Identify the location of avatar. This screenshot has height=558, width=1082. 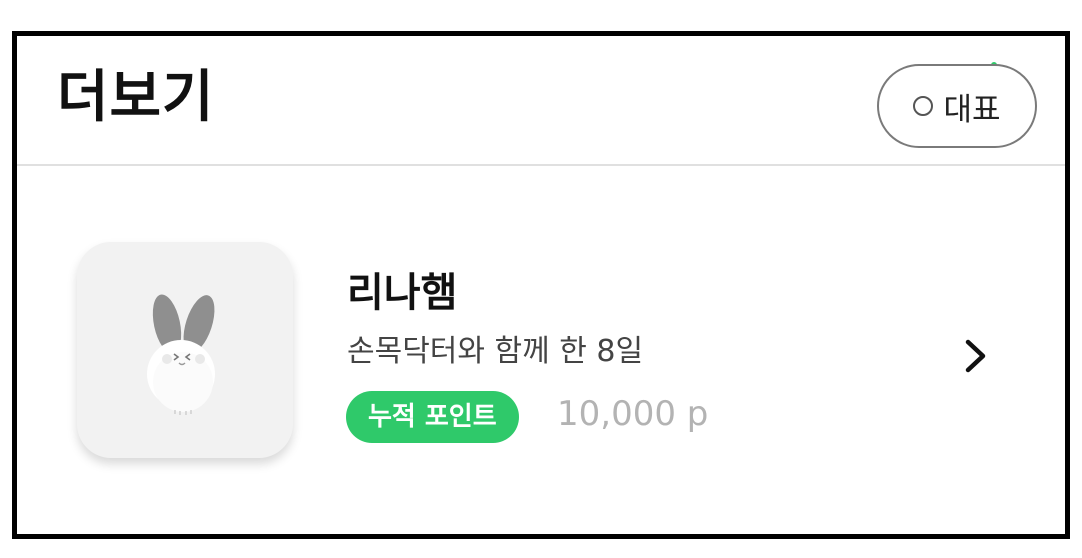
(185, 350).